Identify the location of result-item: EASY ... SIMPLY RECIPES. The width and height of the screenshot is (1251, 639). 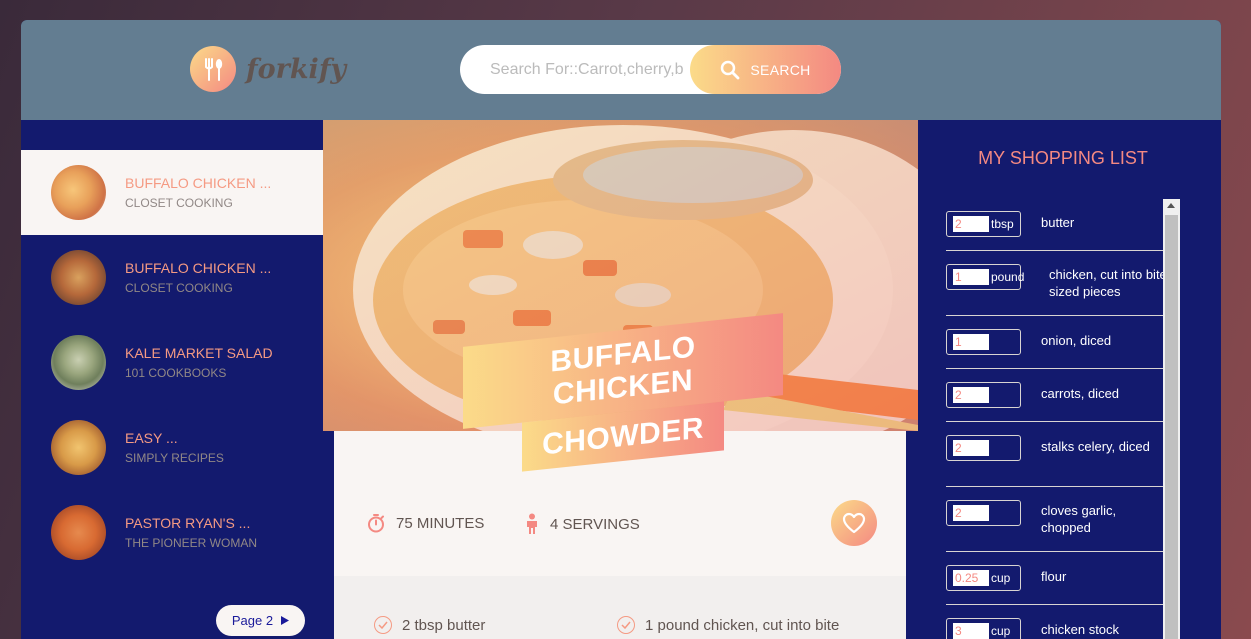
(172, 447).